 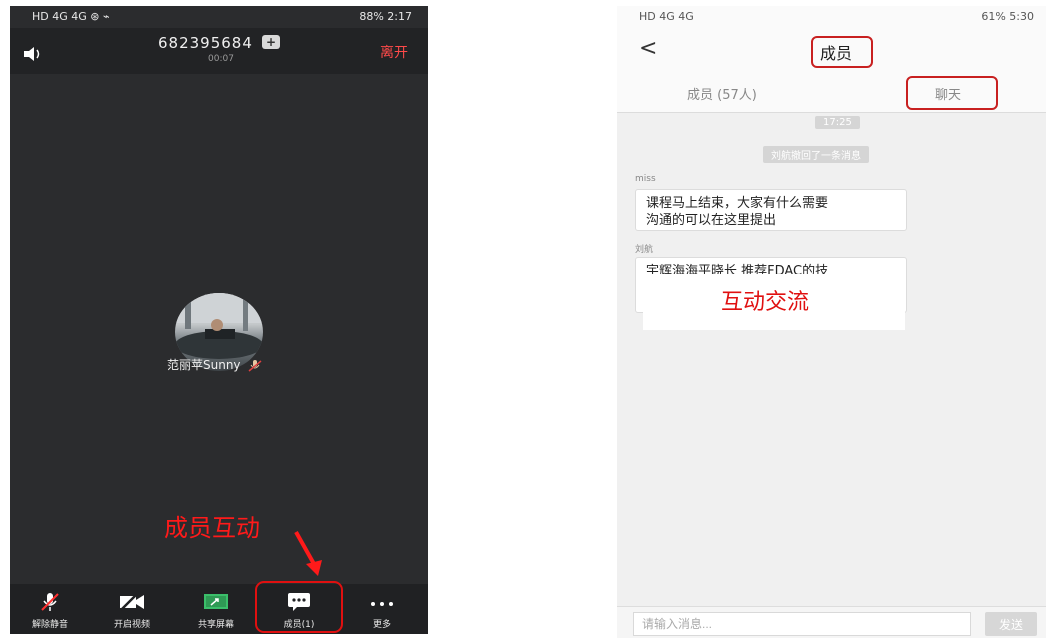 I want to click on message-text-line: 课程马上结束，大家有什么需要, so click(x=737, y=203).